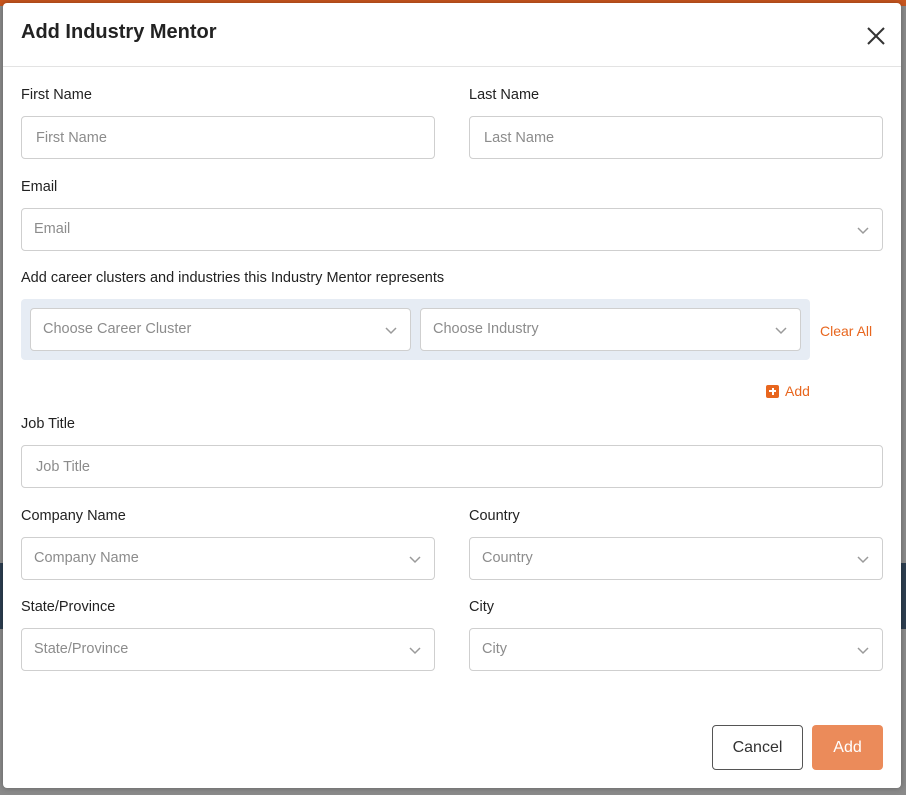 The width and height of the screenshot is (906, 795). Describe the element at coordinates (220, 329) in the screenshot. I see `career-cluster-select: Choose Career Cluster` at that location.